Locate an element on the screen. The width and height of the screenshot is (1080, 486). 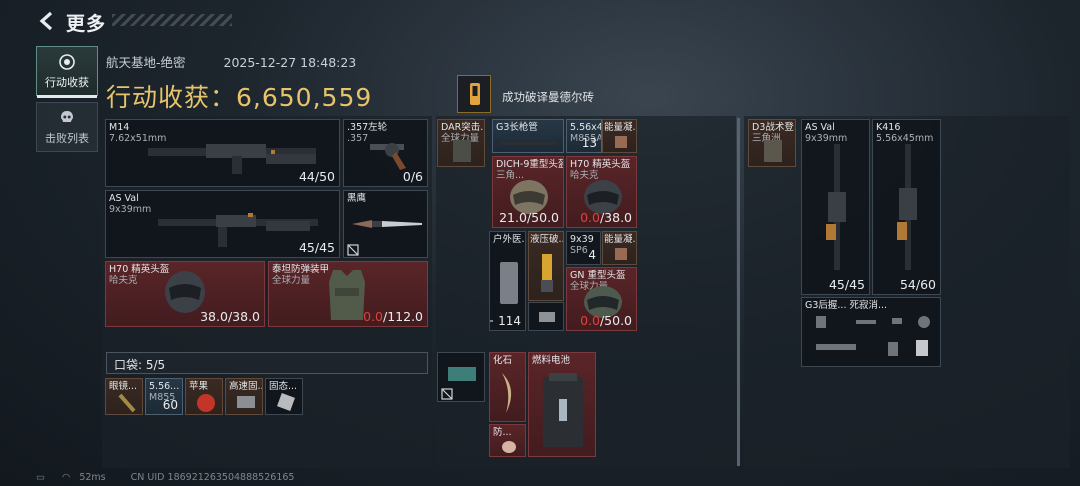
backpack-item: DICH-9重型头盔 三角... 21.0/50.0 is located at coordinates (528, 192).